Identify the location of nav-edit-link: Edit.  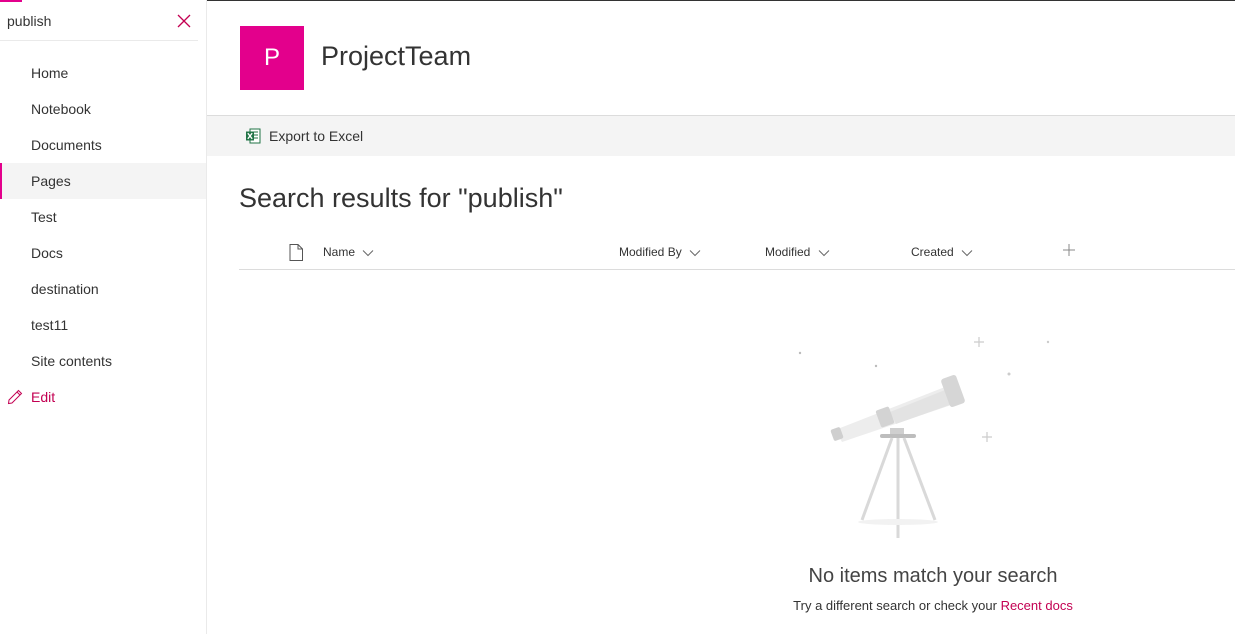
(103, 397).